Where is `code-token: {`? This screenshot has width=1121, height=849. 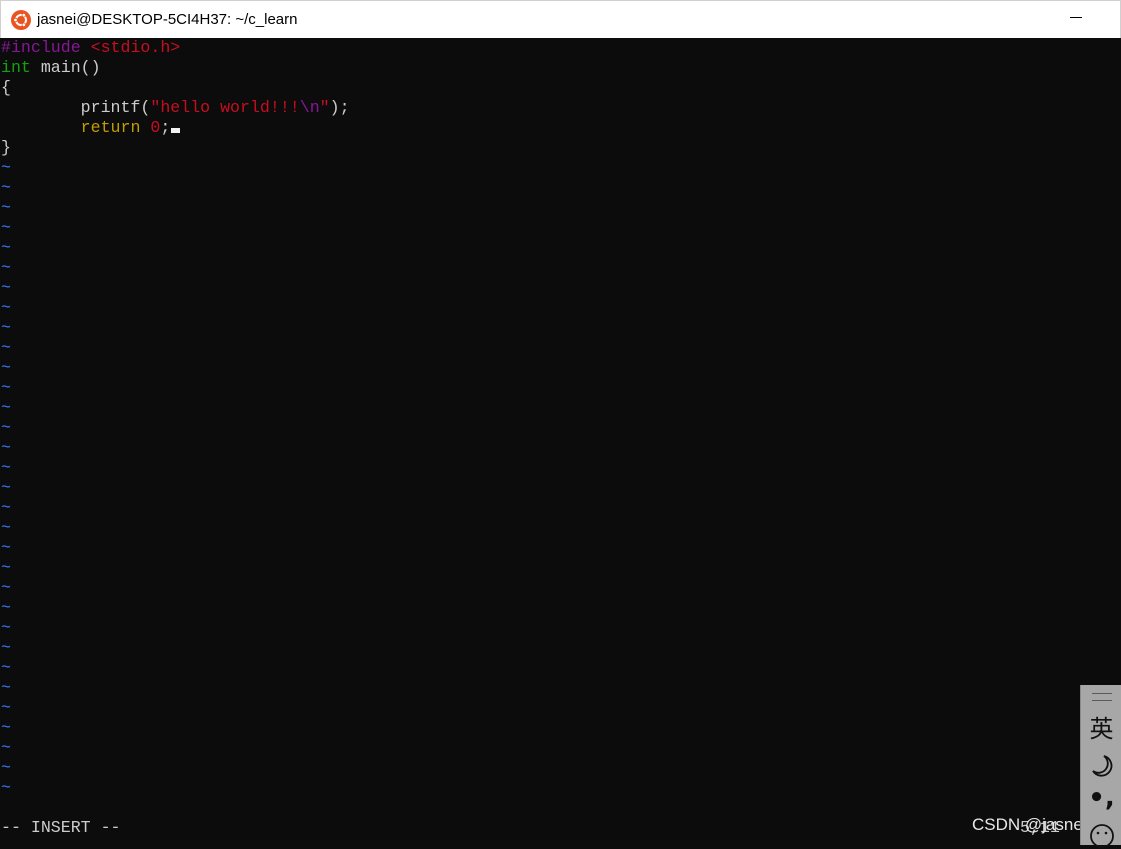
code-token: { is located at coordinates (6, 87).